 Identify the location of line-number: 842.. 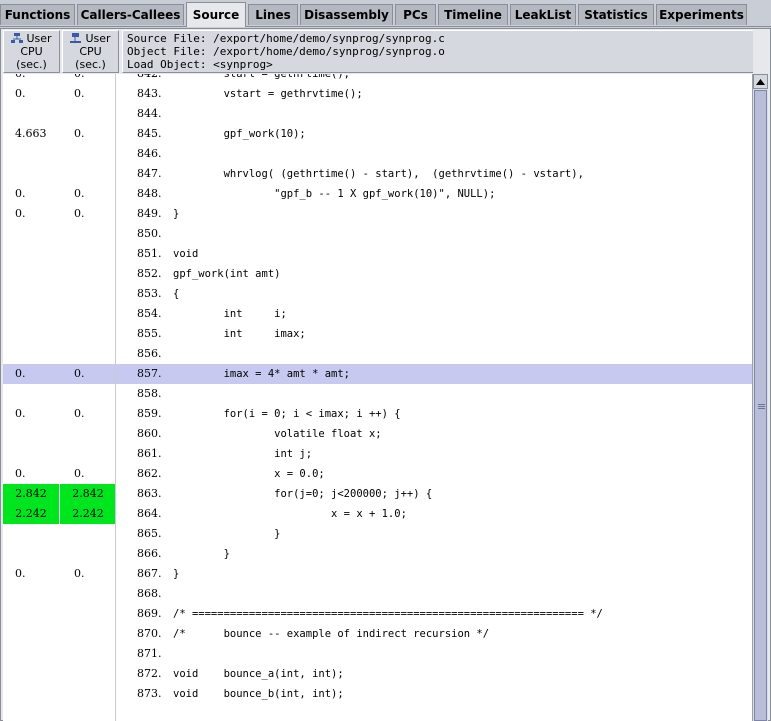
(149, 79).